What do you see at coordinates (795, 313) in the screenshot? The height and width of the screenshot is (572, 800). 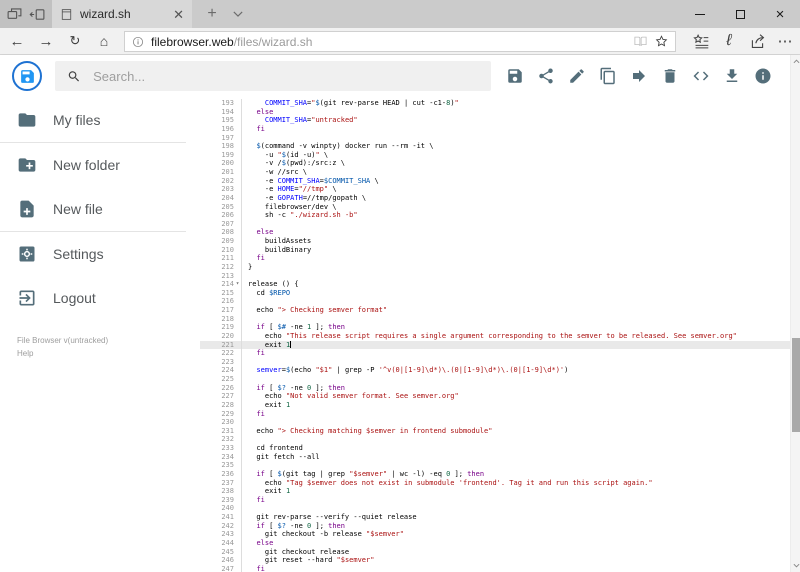 I see `page-scrollbar` at bounding box center [795, 313].